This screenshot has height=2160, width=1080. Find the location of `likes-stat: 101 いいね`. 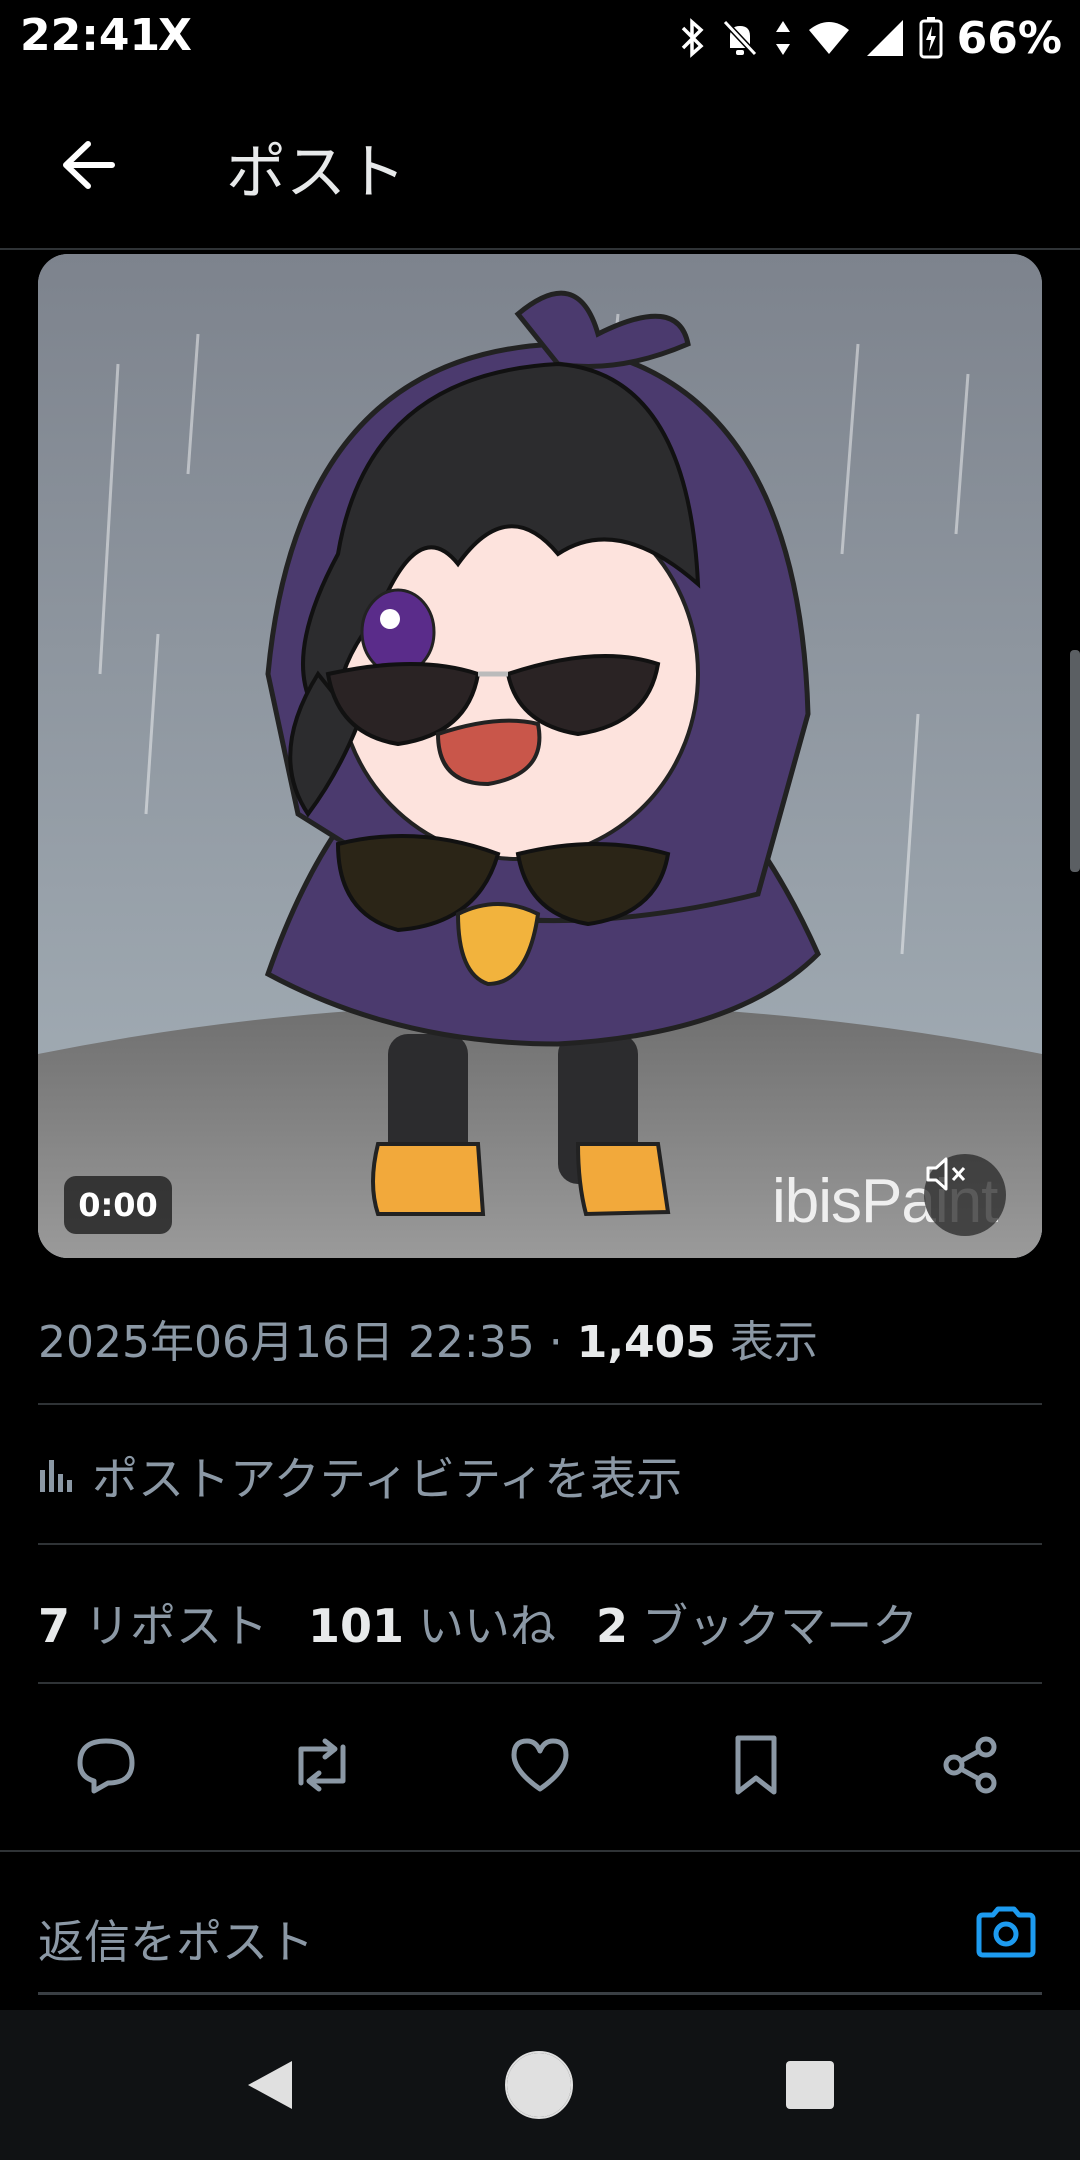

likes-stat: 101 いいね is located at coordinates (432, 1623).